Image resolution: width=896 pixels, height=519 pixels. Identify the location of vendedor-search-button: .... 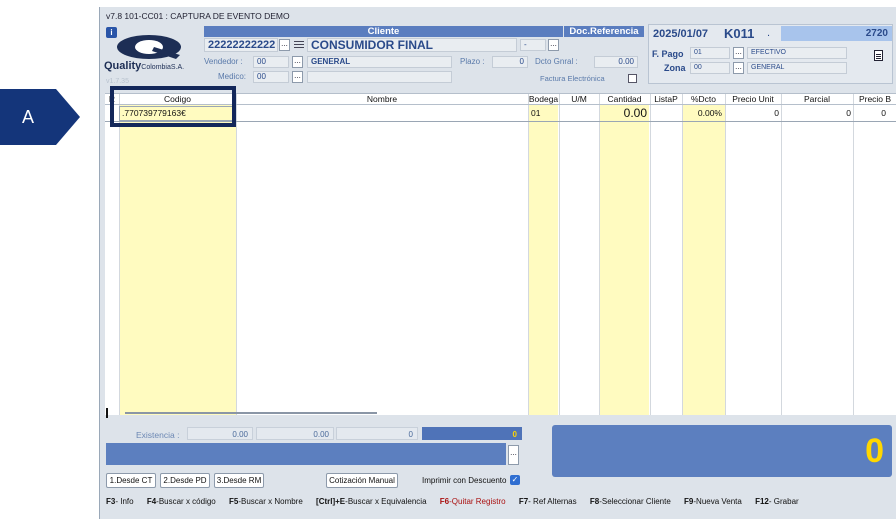
(297, 62).